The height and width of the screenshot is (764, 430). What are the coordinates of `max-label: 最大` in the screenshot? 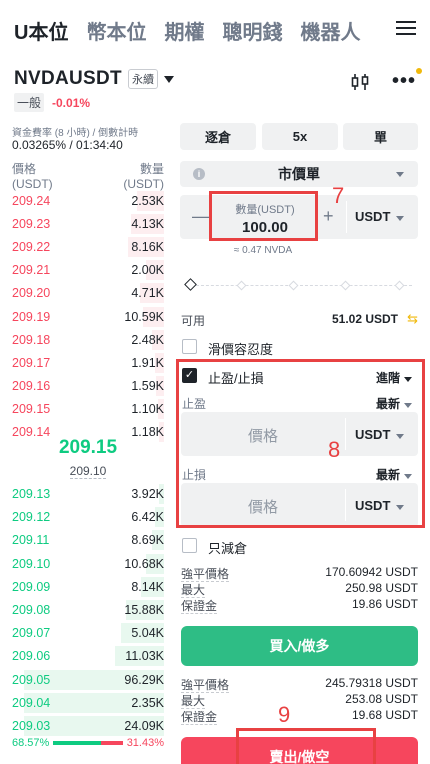 It's located at (193, 701).